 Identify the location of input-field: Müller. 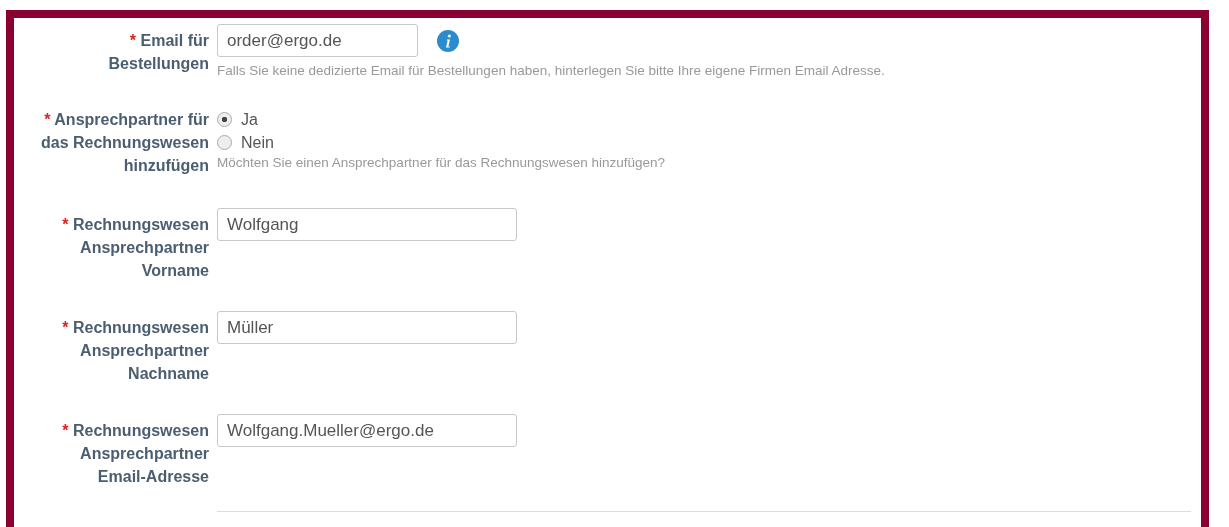
(367, 327).